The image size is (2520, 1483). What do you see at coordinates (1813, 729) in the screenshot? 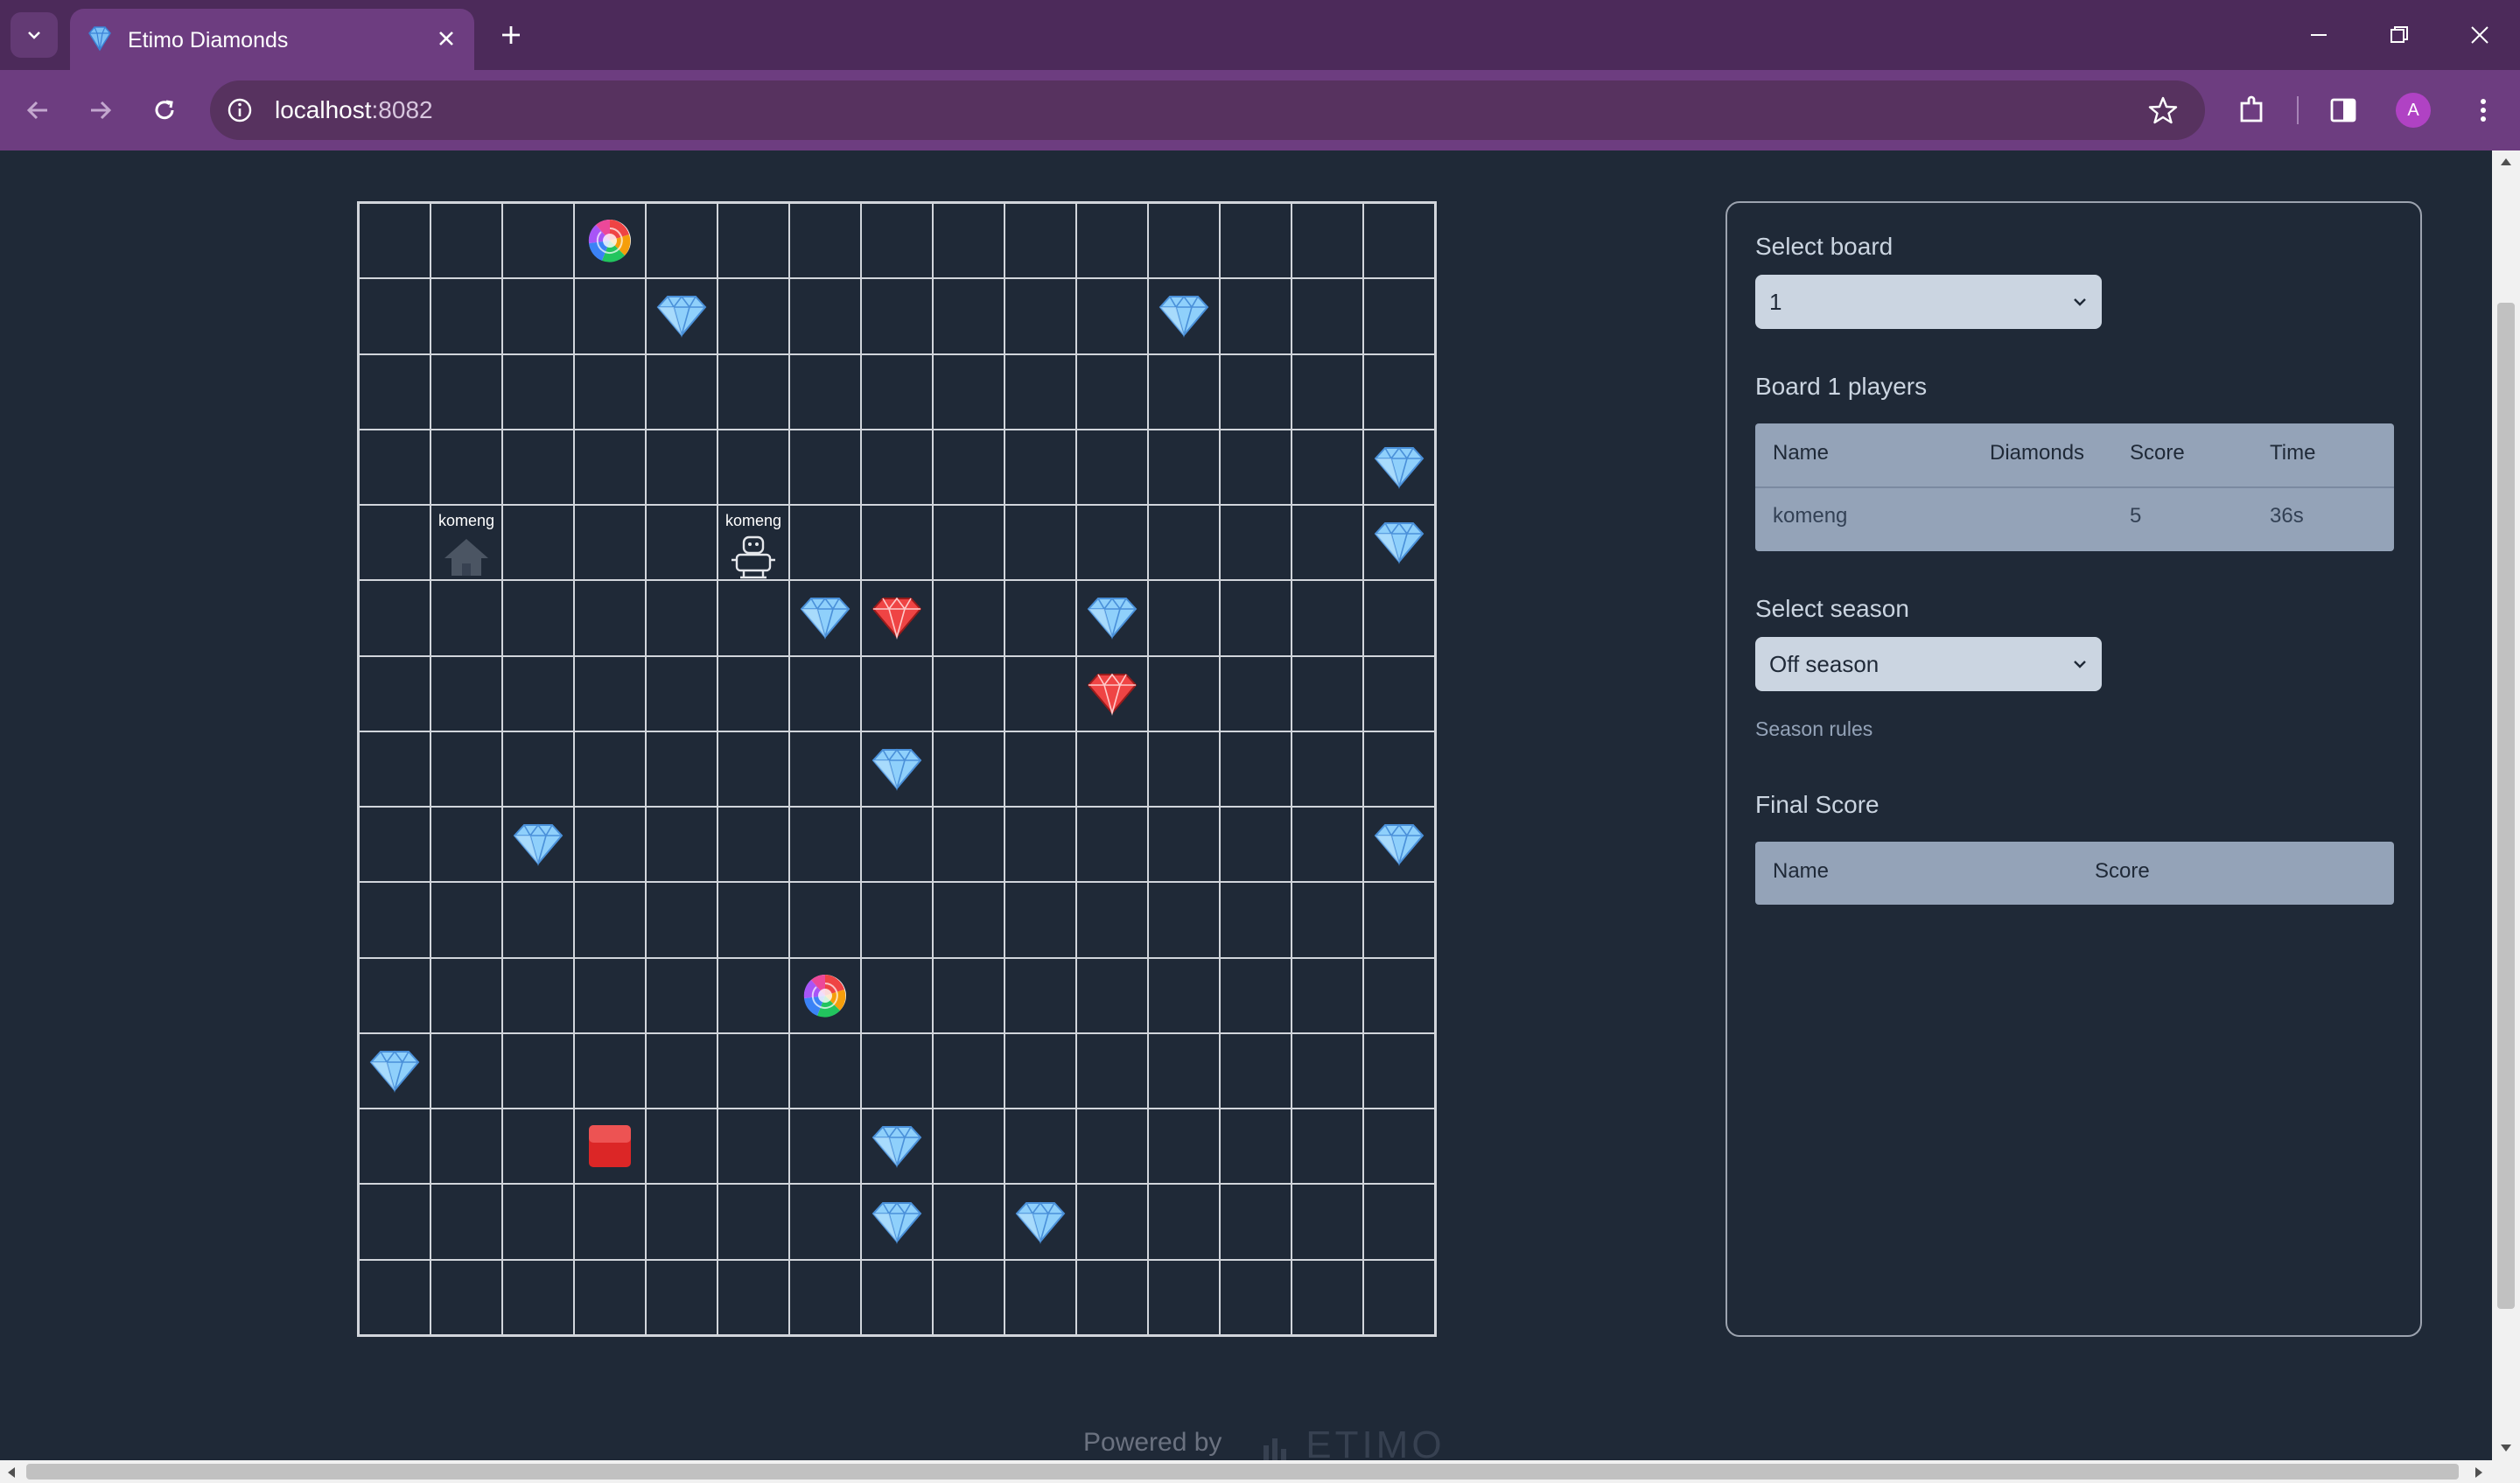
I see `season-rules-link: Season rules` at bounding box center [1813, 729].